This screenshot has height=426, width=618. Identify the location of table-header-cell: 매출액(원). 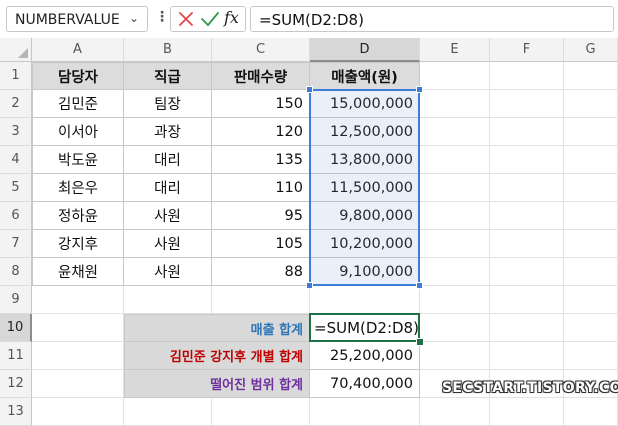
(365, 76).